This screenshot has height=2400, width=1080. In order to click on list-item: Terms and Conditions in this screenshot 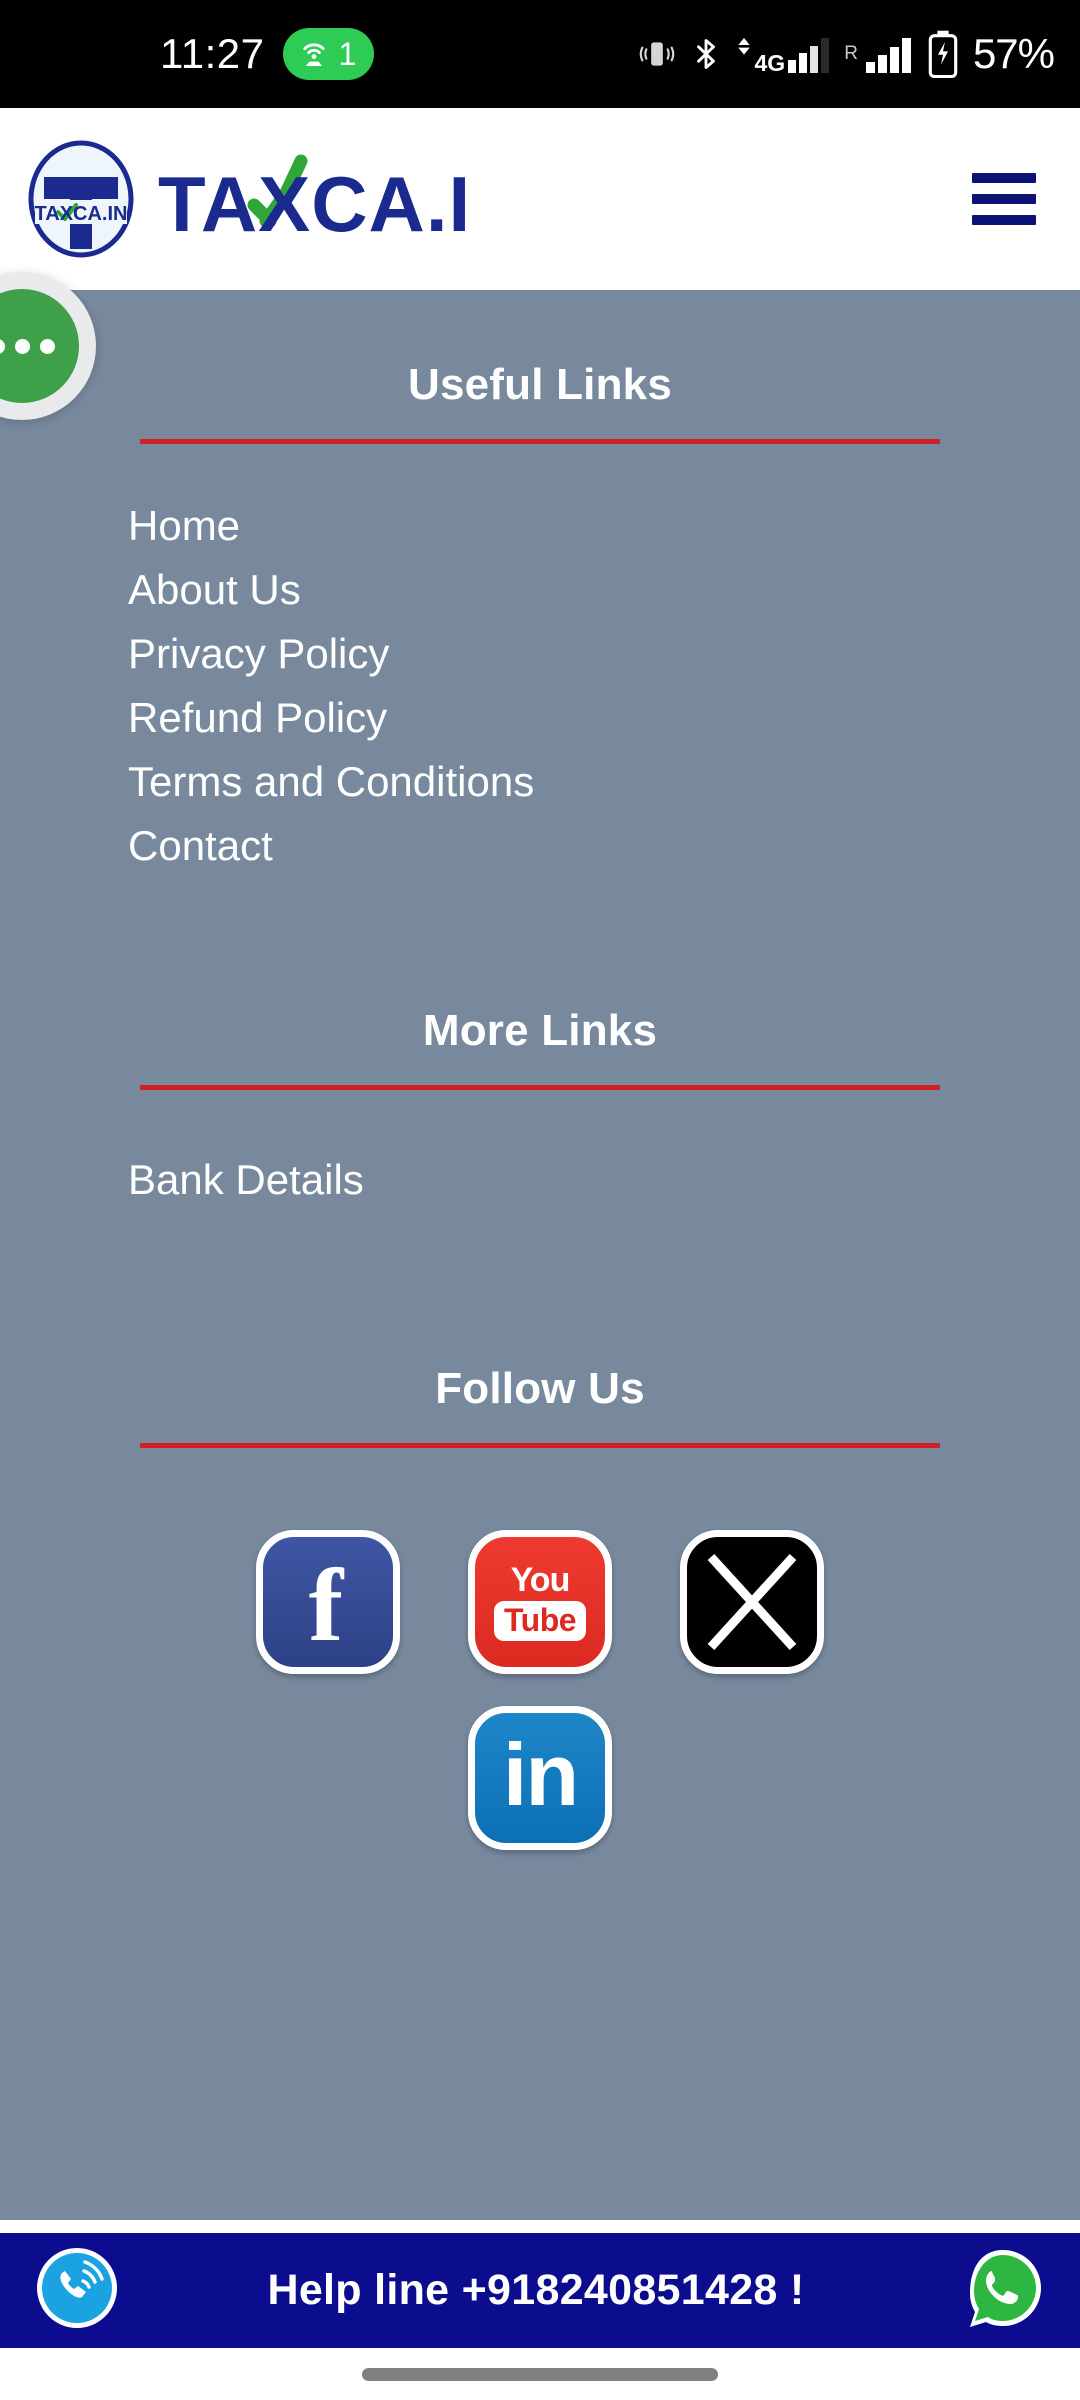, I will do `click(604, 782)`.